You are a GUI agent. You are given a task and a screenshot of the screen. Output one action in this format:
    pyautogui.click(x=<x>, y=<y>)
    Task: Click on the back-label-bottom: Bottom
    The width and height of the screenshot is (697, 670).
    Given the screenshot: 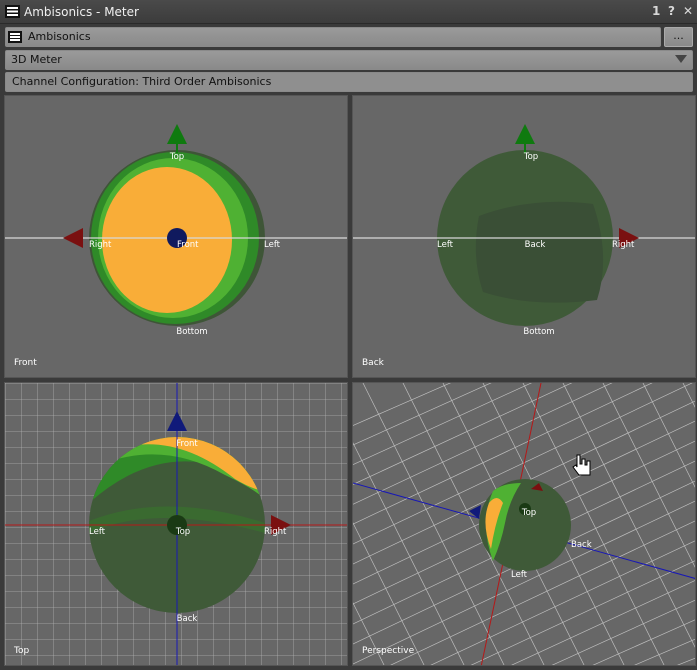 What is the action you would take?
    pyautogui.click(x=538, y=332)
    